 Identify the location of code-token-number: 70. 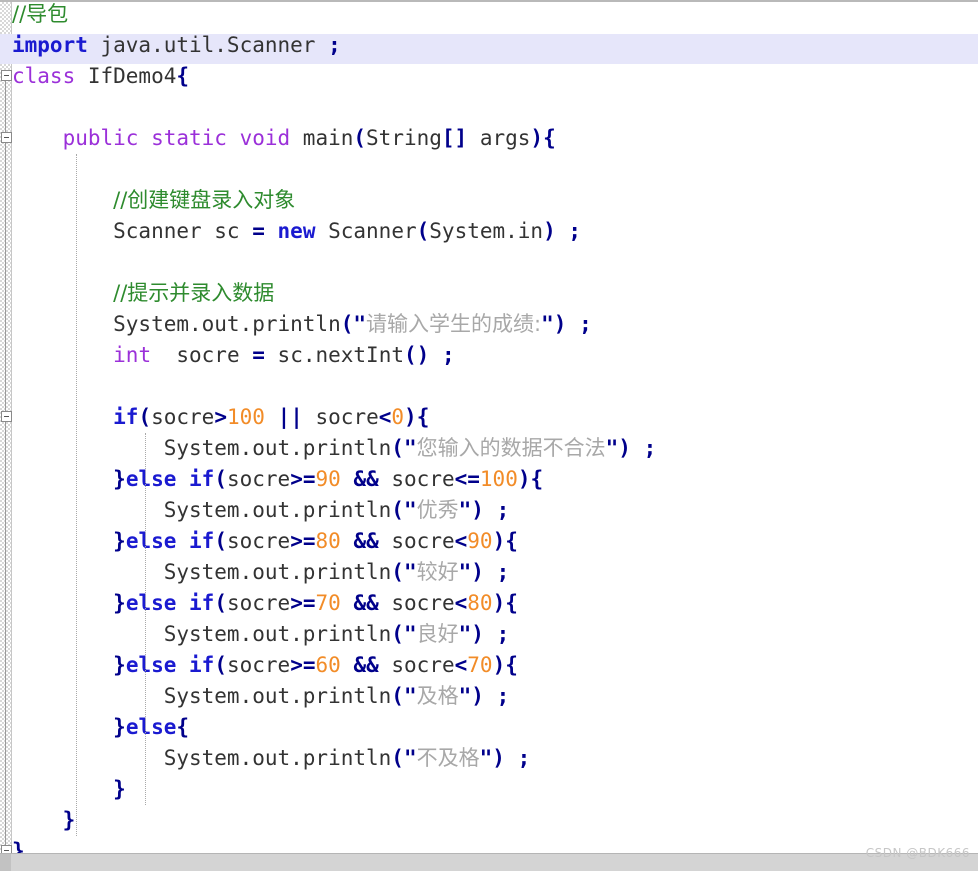
(328, 603).